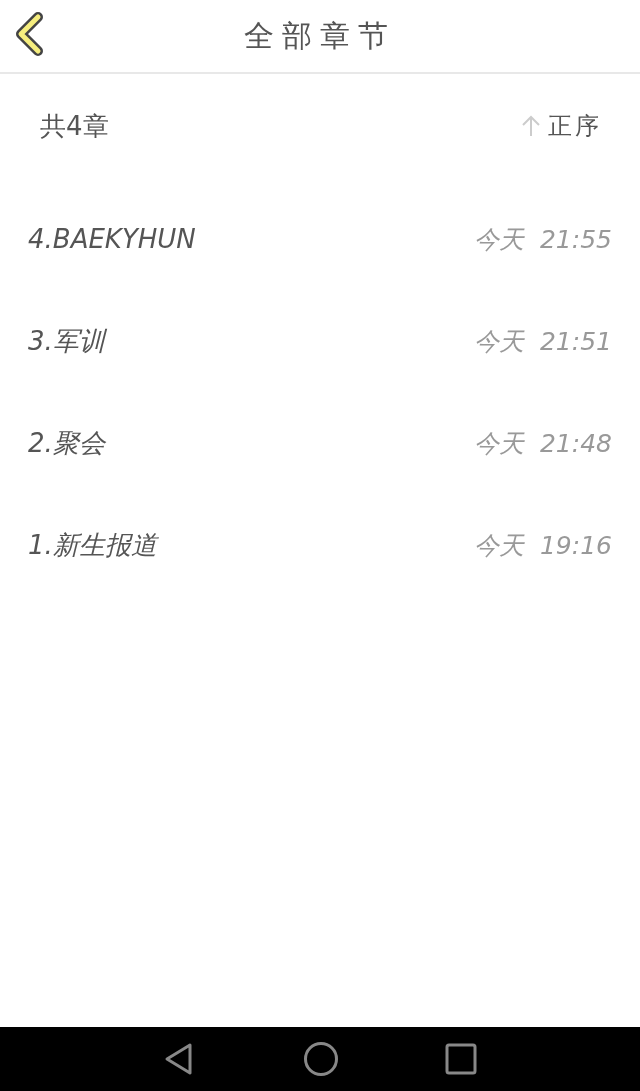 The height and width of the screenshot is (1091, 640). Describe the element at coordinates (531, 126) in the screenshot. I see `arrow-up-icon` at that location.